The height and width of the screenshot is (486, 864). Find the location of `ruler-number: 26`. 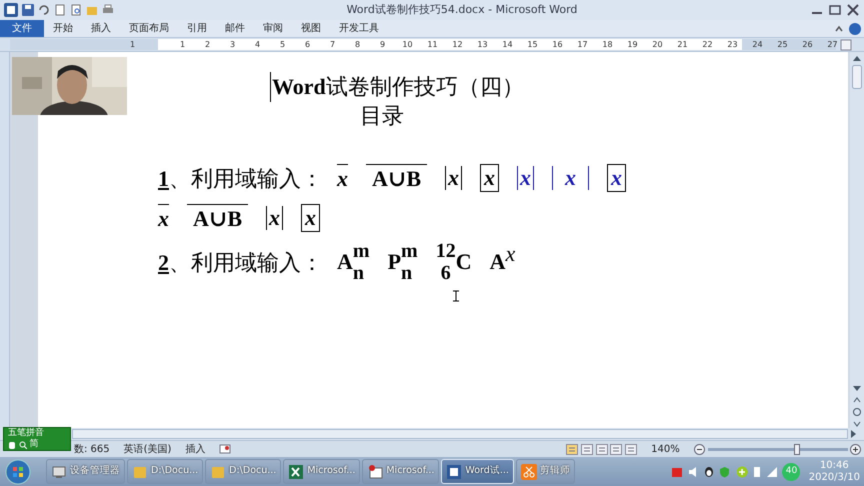

ruler-number: 26 is located at coordinates (807, 44).